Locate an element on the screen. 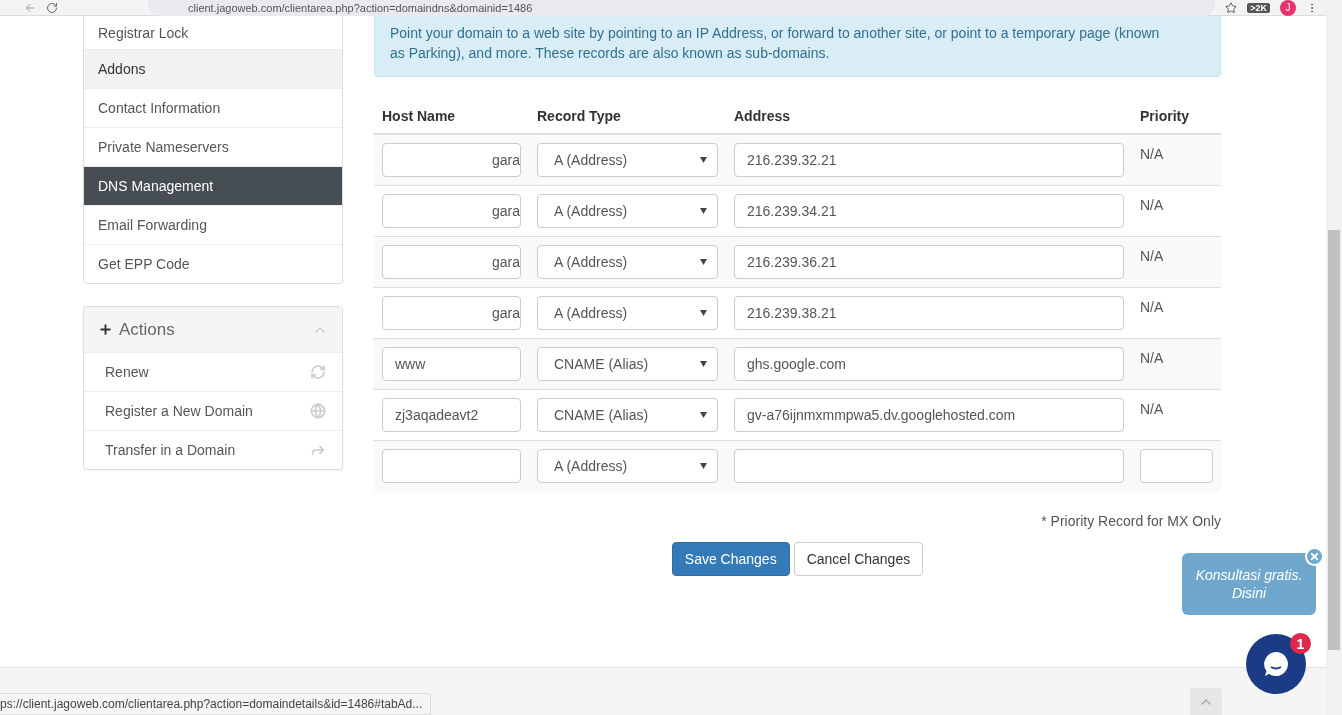 The width and height of the screenshot is (1342, 715). scrollbar is located at coordinates (1334, 357).